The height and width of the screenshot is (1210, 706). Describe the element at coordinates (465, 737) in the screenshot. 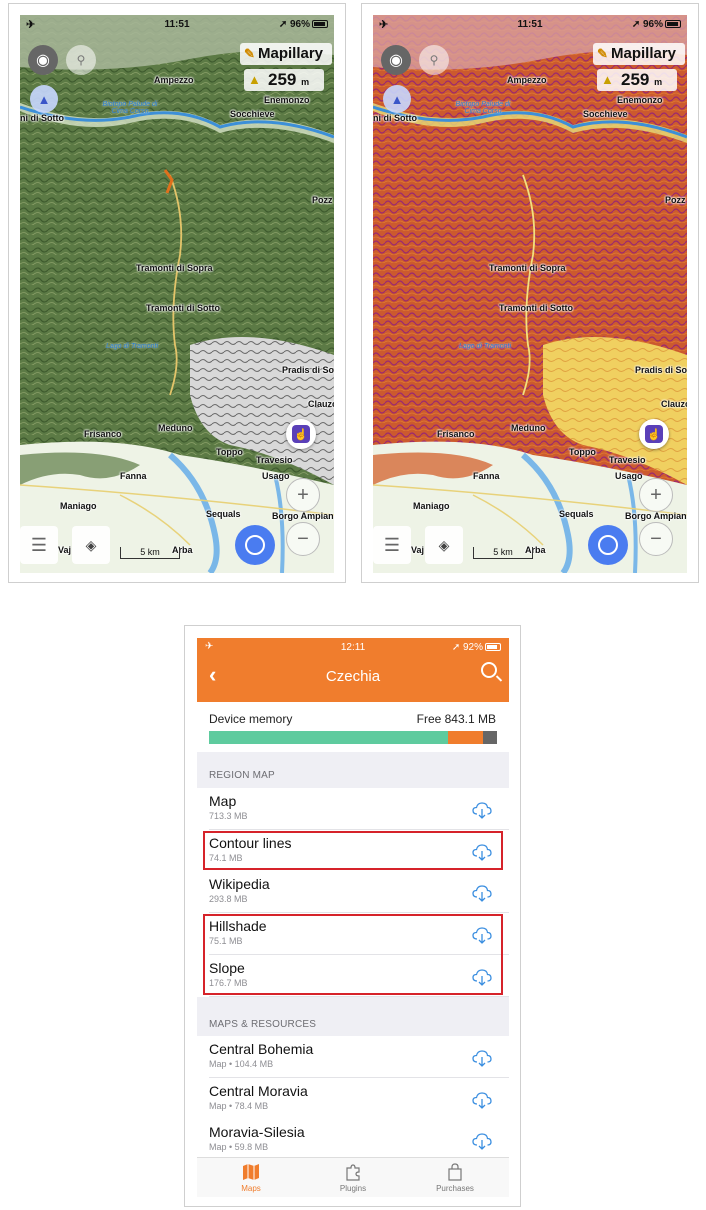

I see `memory-other-segment` at that location.